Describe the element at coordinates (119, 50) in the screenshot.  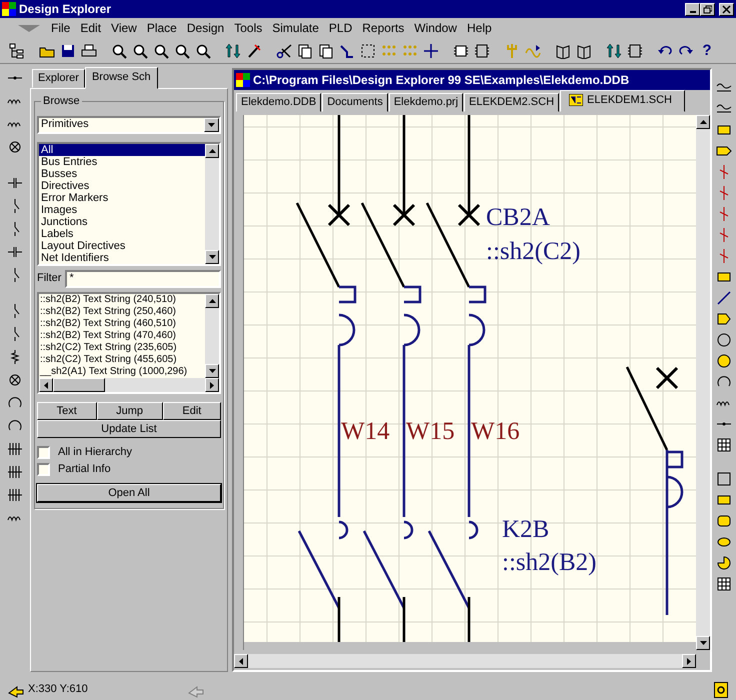
I see `zoom-in-icon` at that location.